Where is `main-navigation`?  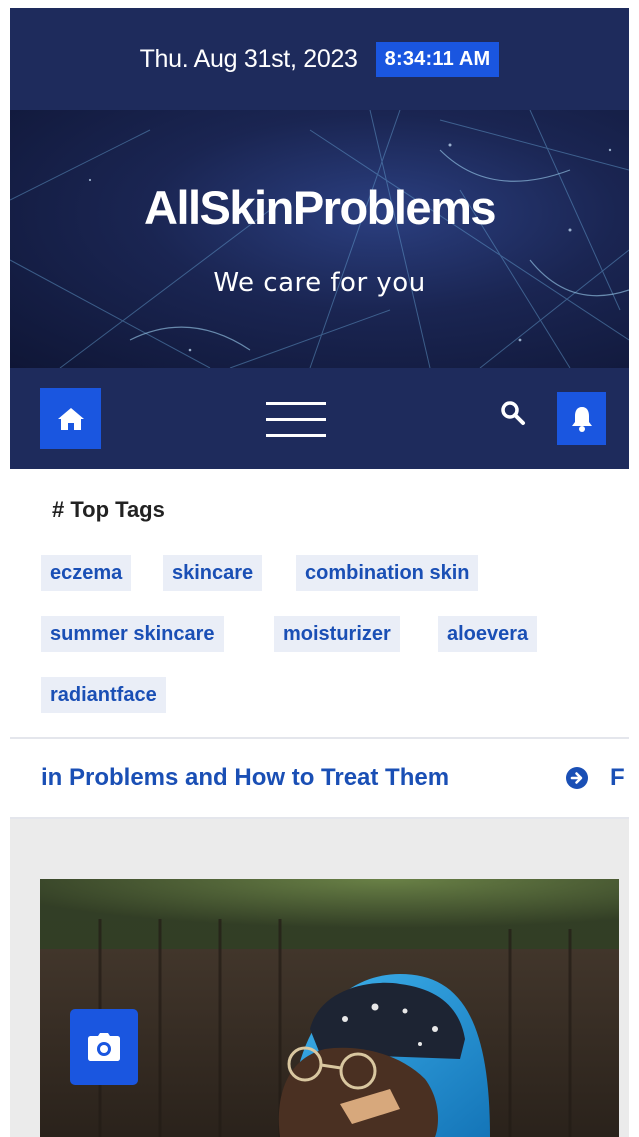 main-navigation is located at coordinates (319, 418).